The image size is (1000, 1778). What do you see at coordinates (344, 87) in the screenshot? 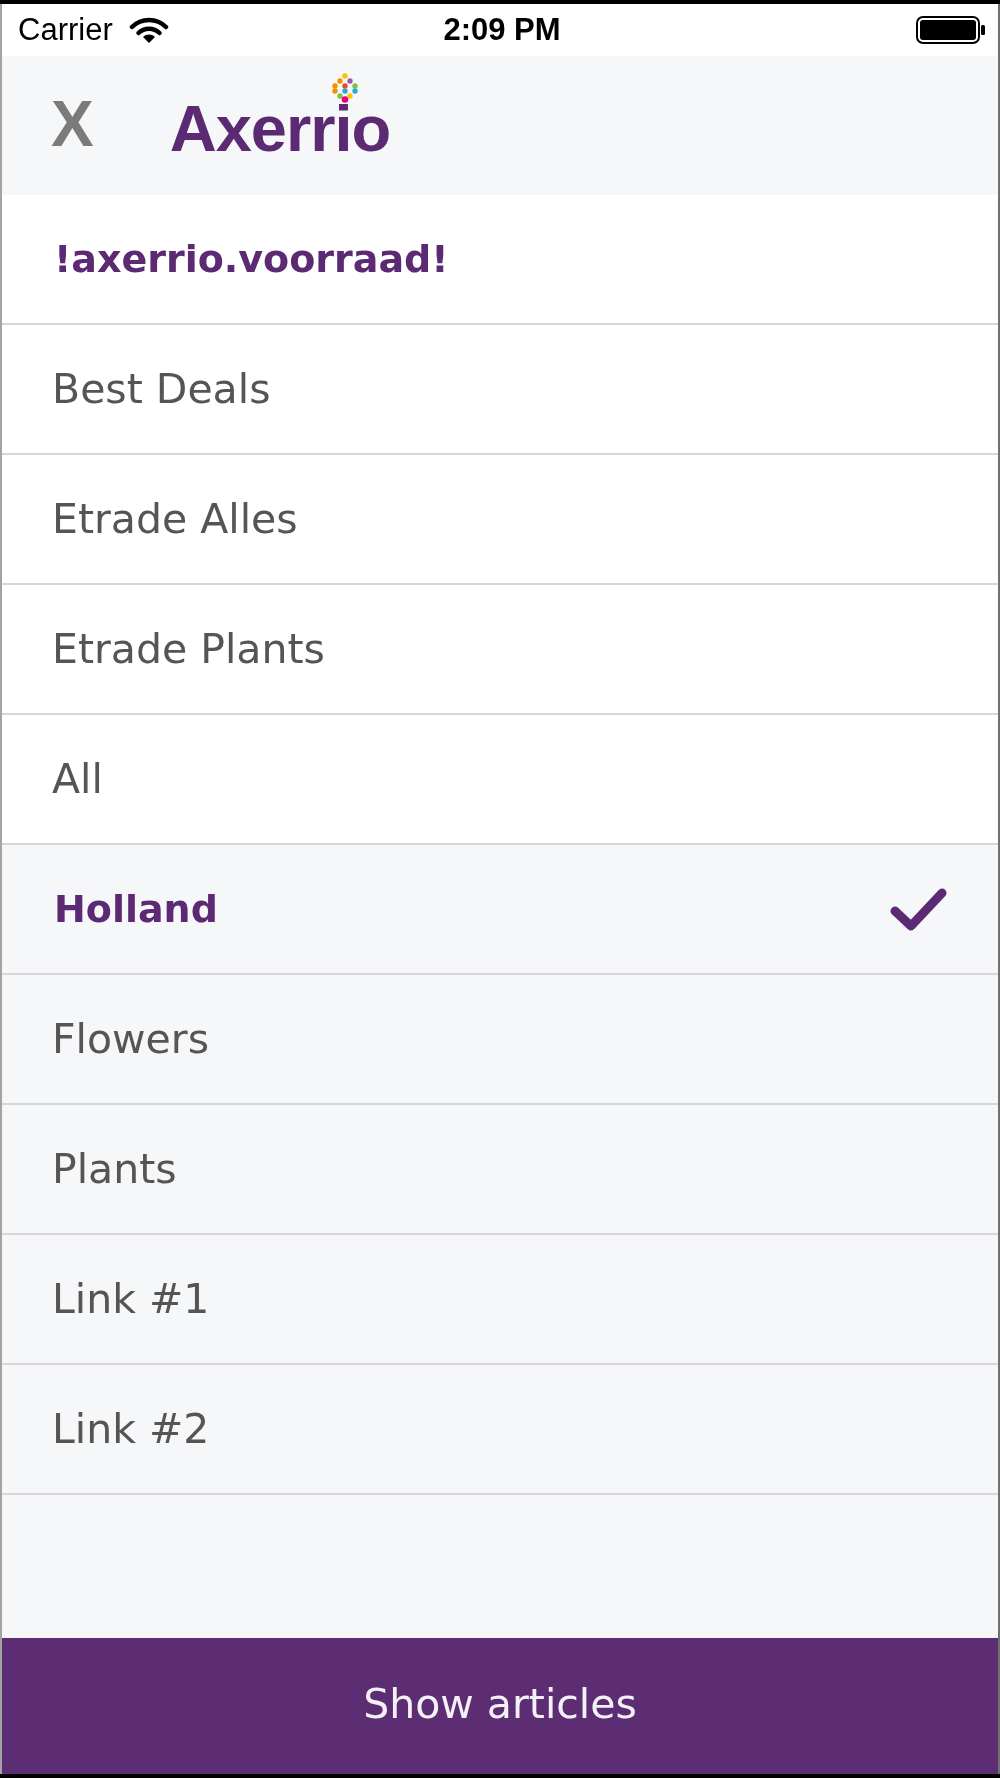
I see `dot-cluster-icon` at bounding box center [344, 87].